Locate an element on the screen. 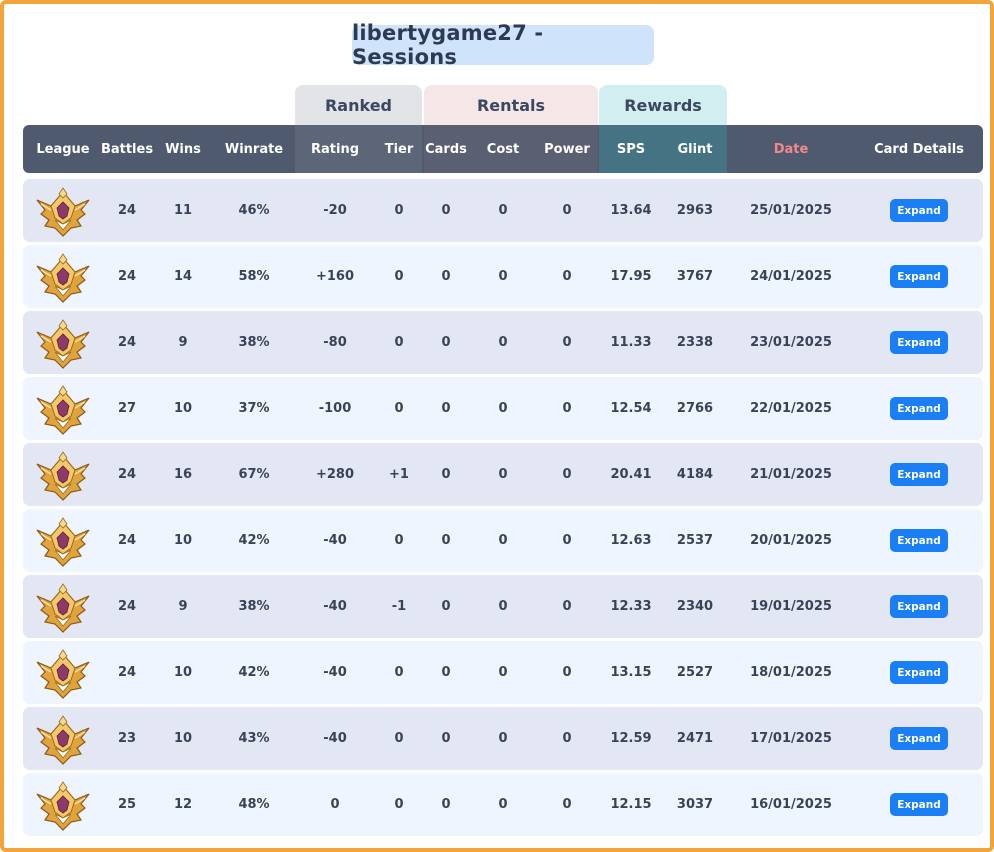 Image resolution: width=994 pixels, height=852 pixels. cell-wins: 11 is located at coordinates (183, 210).